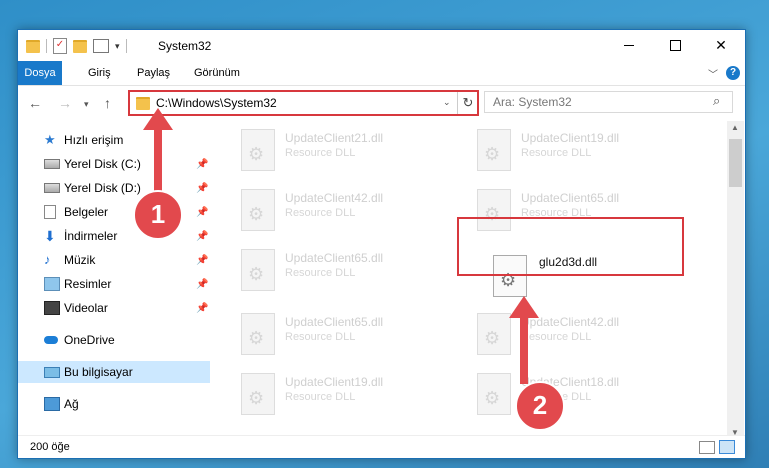 The width and height of the screenshot is (769, 468). What do you see at coordinates (713, 73) in the screenshot?
I see `expand-ribbon-chevron-icon: ﹀` at bounding box center [713, 73].